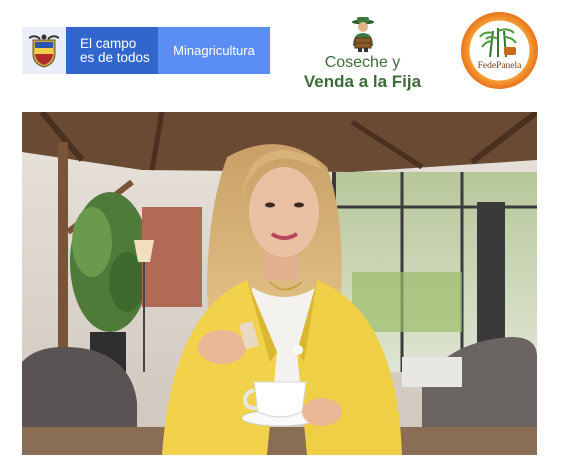 The width and height of the screenshot is (565, 473). What do you see at coordinates (499, 66) in the screenshot?
I see `fedepanela-label: FedePanela` at bounding box center [499, 66].